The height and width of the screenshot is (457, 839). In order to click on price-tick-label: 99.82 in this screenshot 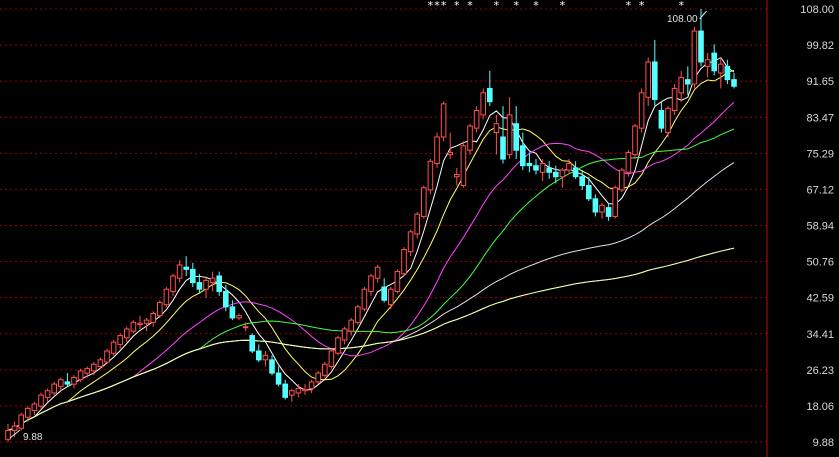, I will do `click(820, 46)`.